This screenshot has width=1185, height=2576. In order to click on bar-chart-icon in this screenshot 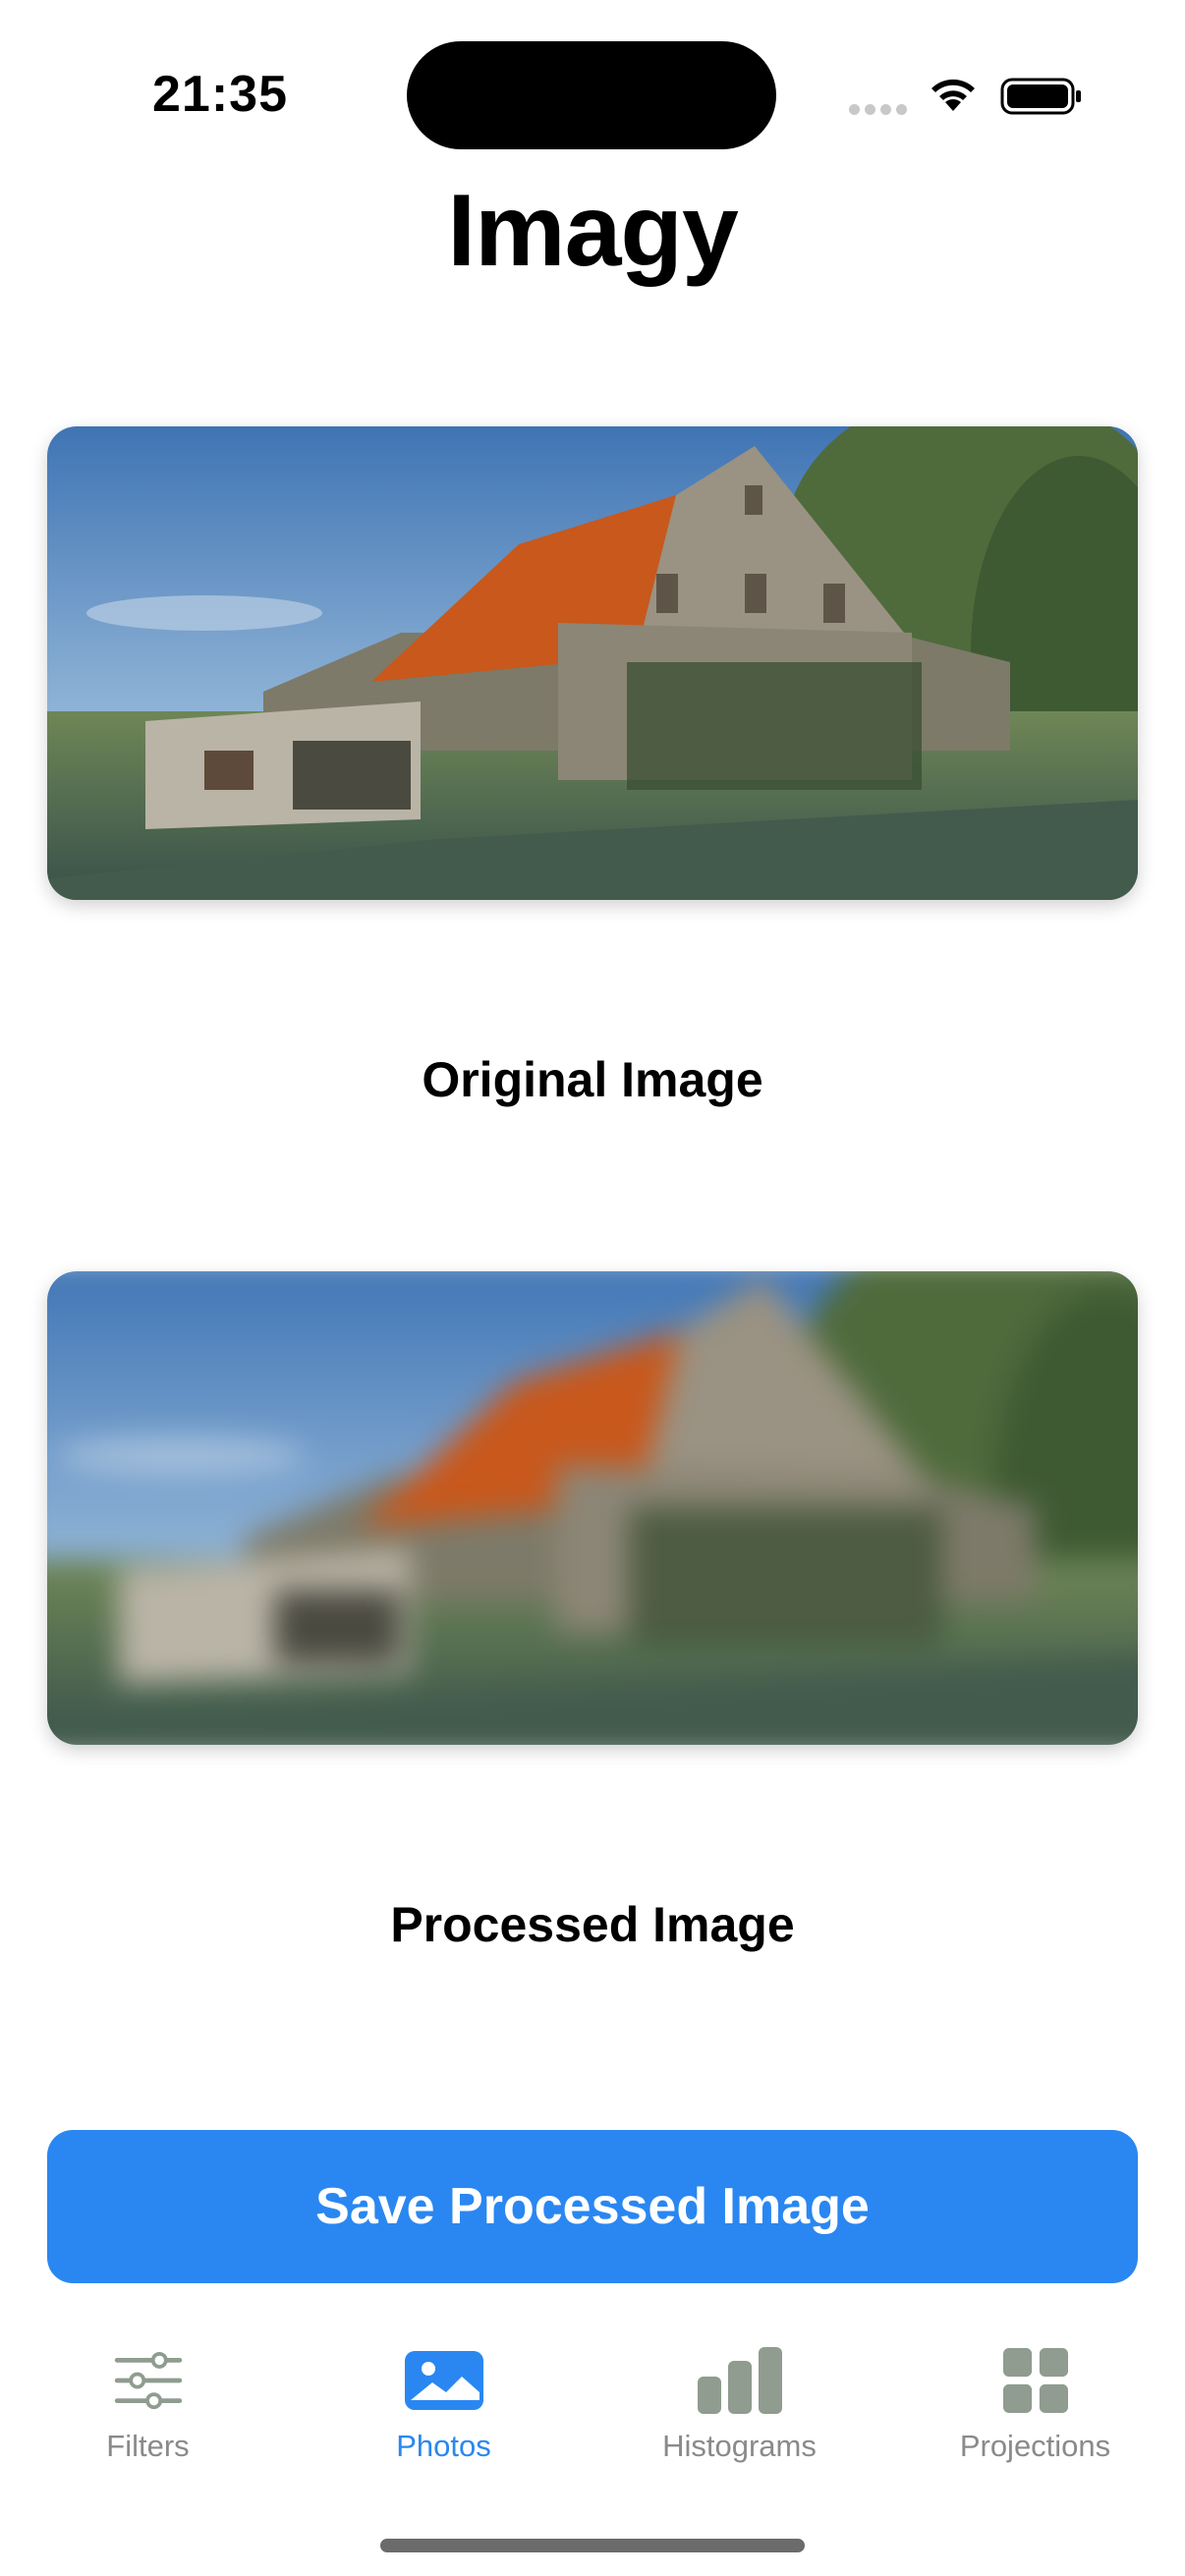, I will do `click(740, 2380)`.